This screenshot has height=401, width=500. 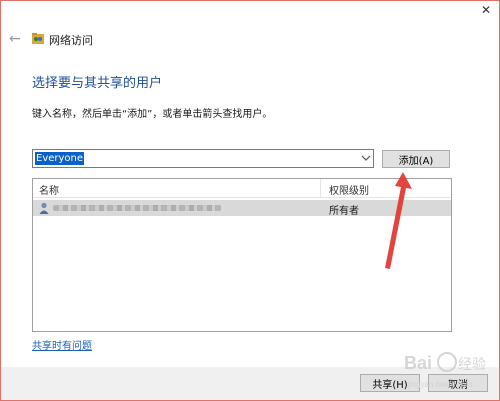 I want to click on chevron-down-icon, so click(x=366, y=158).